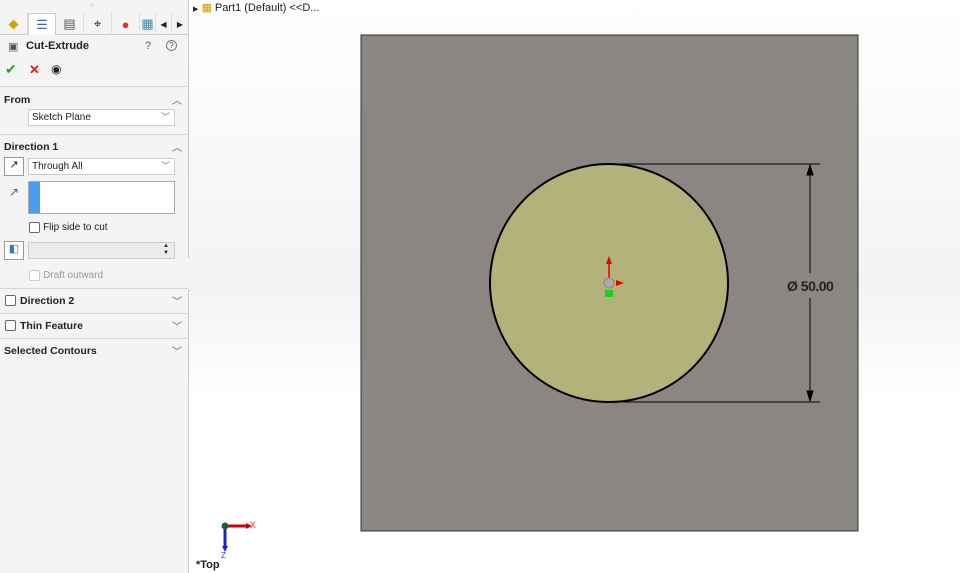 The width and height of the screenshot is (960, 573). I want to click on thin-feature-heading: Thin Feature, so click(51, 326).